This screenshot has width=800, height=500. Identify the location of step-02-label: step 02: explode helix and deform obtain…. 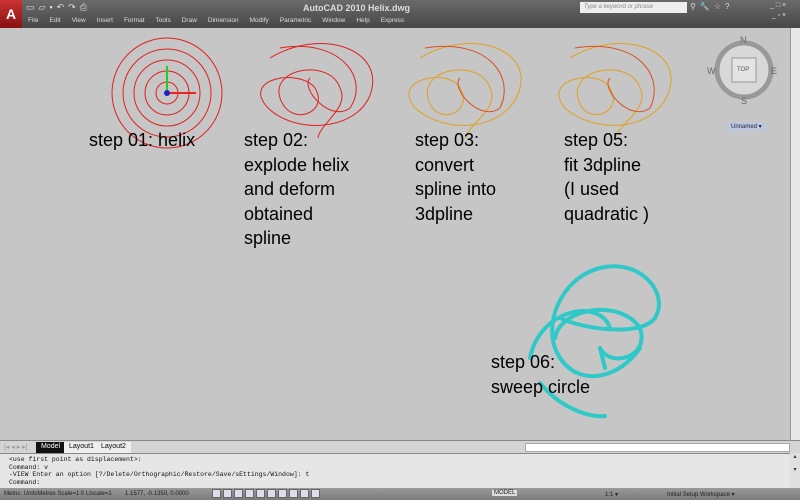
(297, 189).